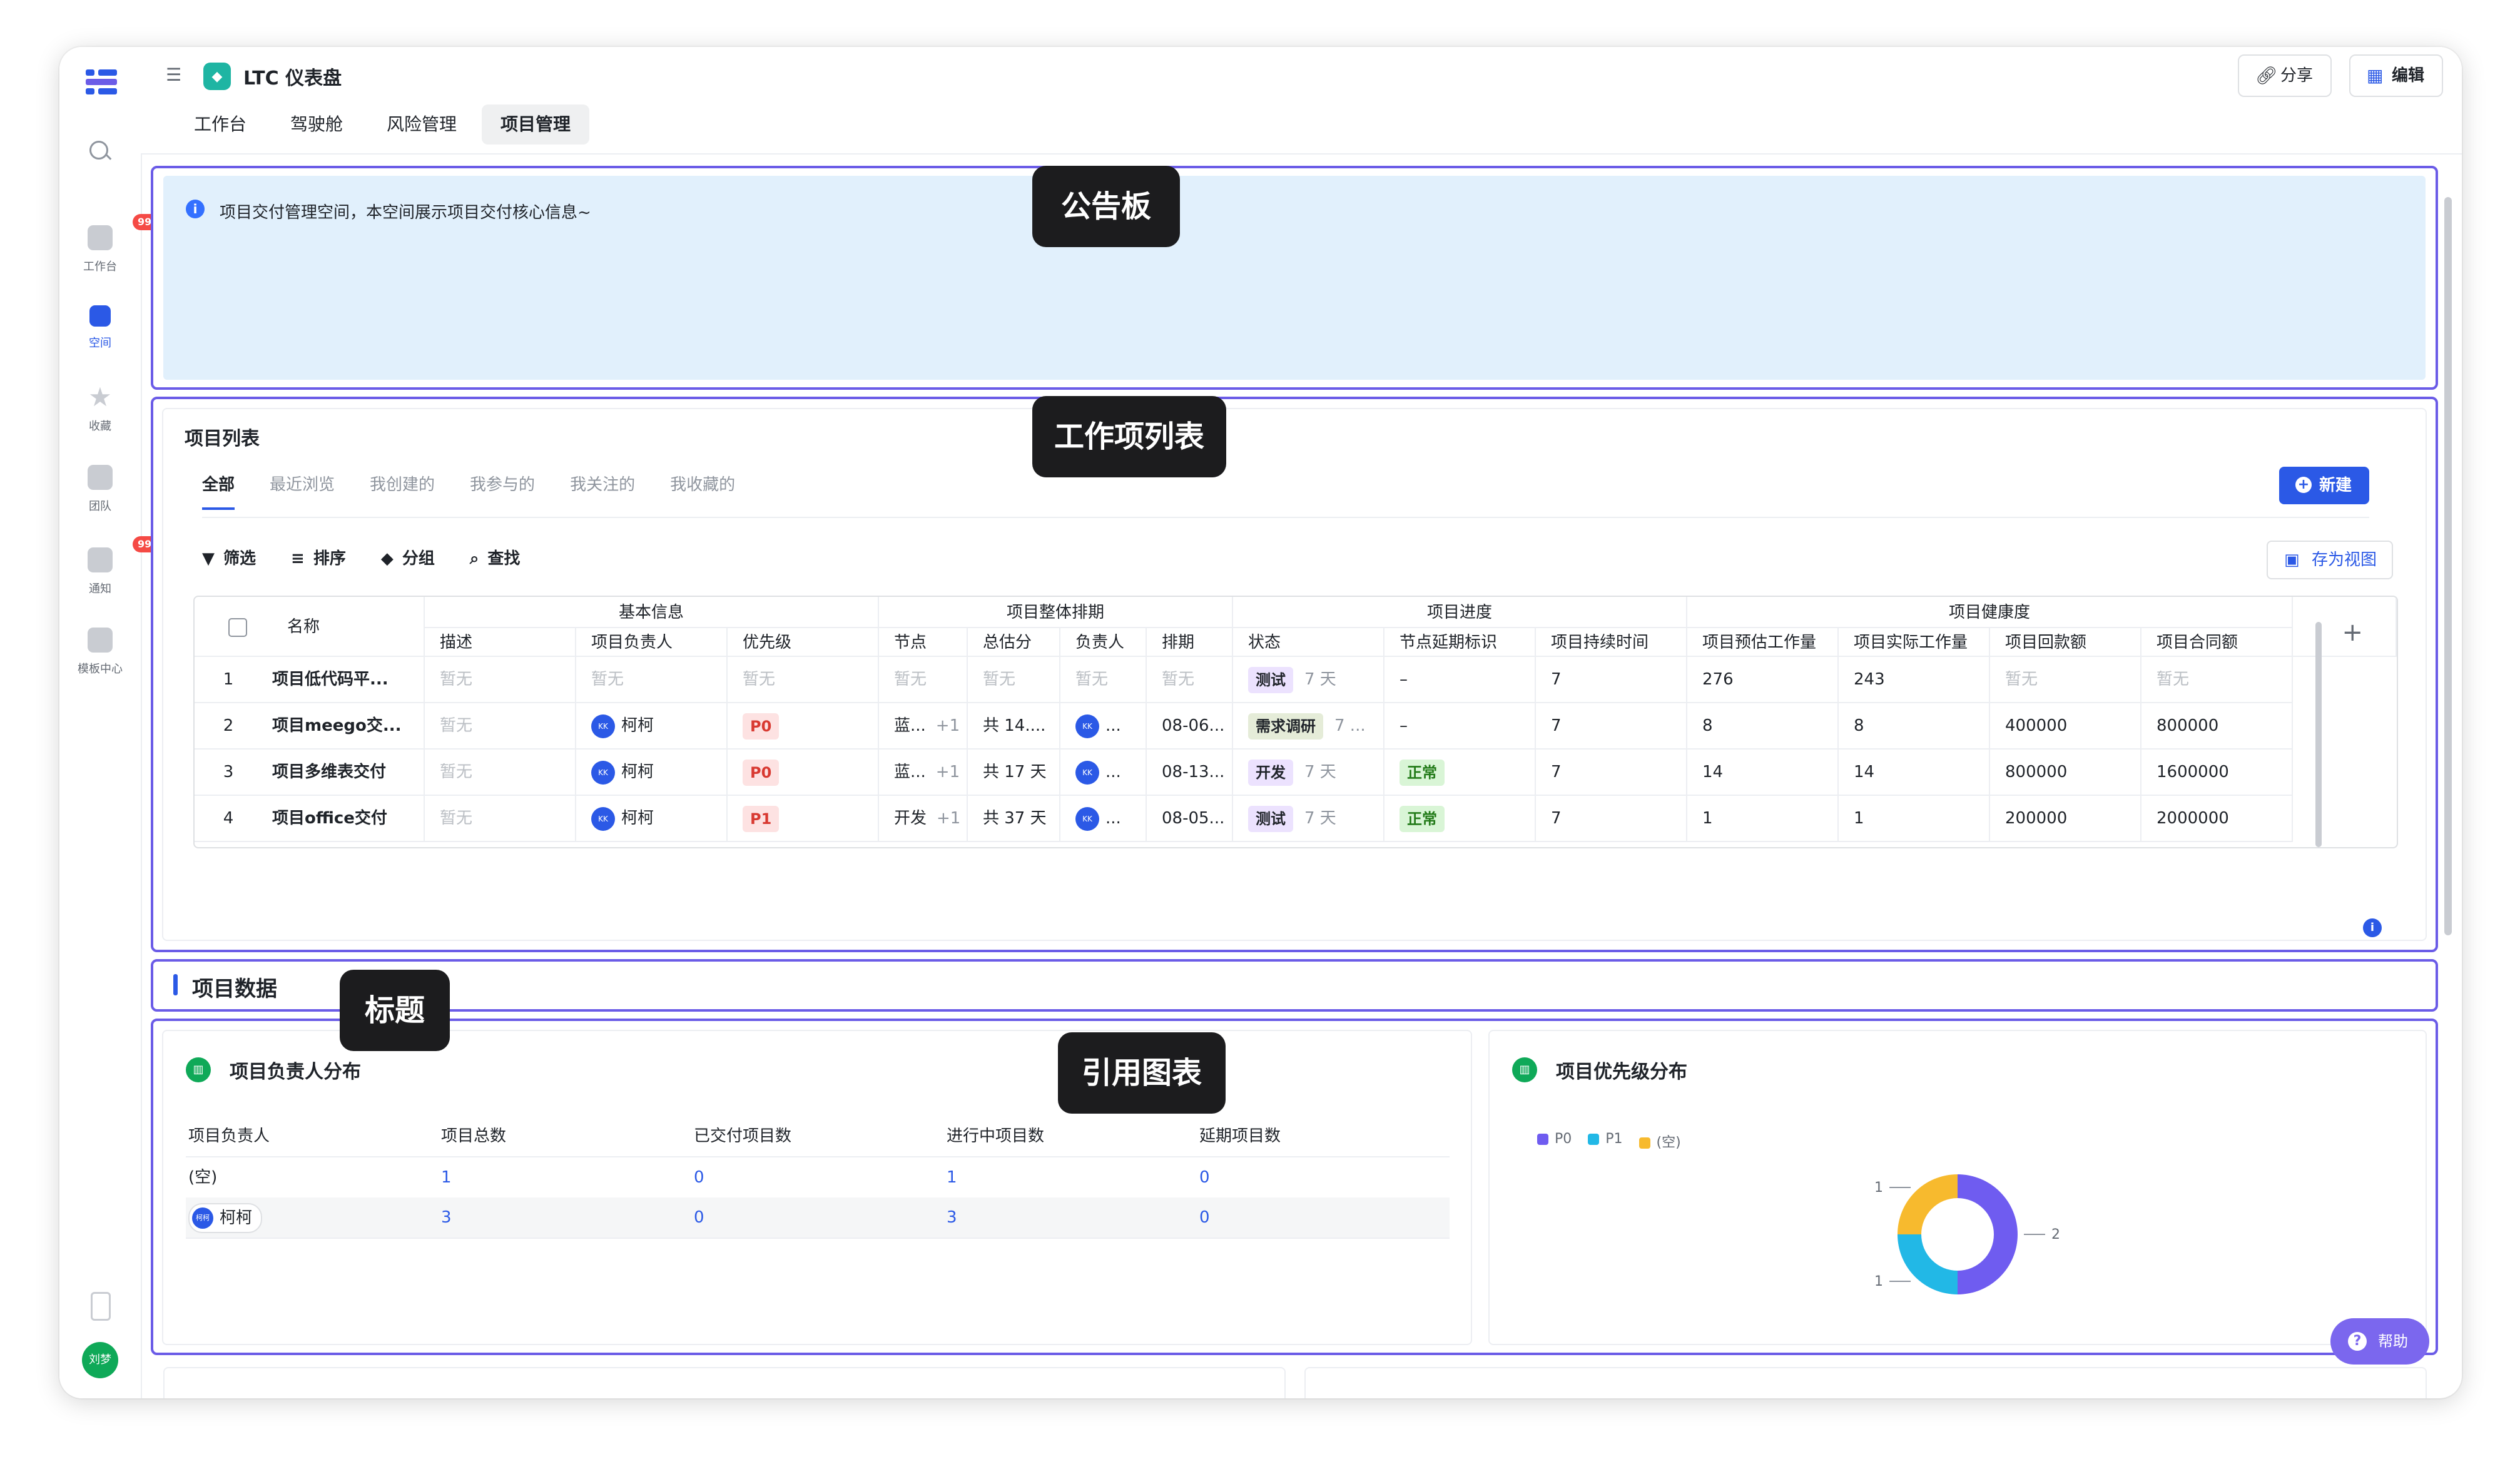 This screenshot has width=2520, height=1469. I want to click on app-logo-icon, so click(102, 81).